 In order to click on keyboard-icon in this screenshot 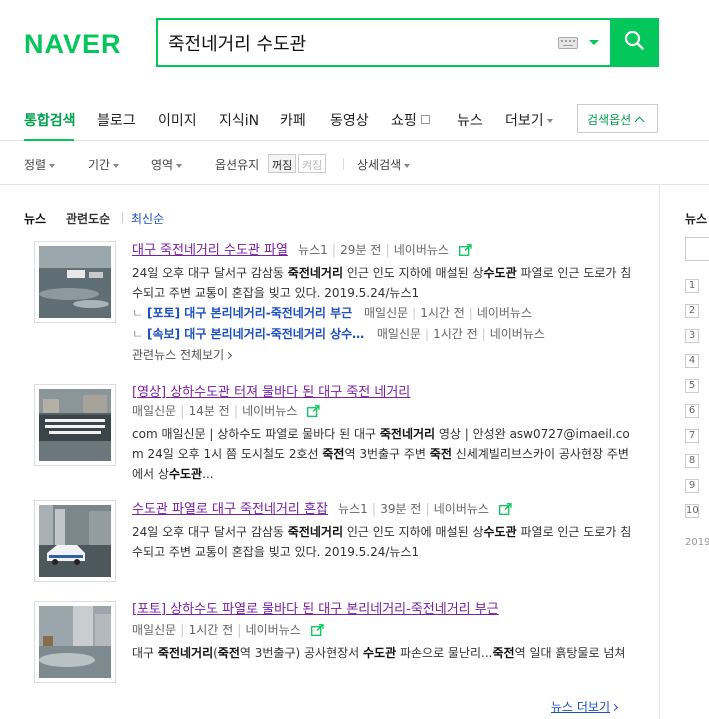, I will do `click(568, 43)`.